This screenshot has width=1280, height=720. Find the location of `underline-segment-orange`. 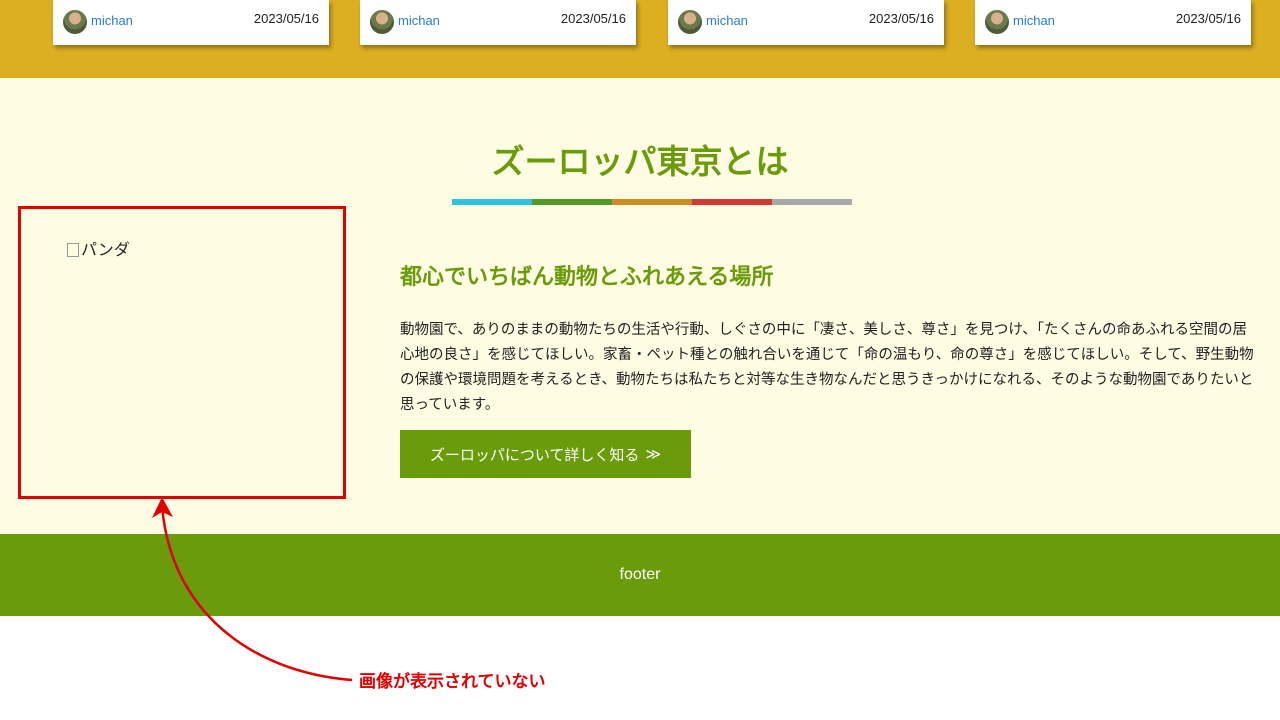

underline-segment-orange is located at coordinates (652, 202).